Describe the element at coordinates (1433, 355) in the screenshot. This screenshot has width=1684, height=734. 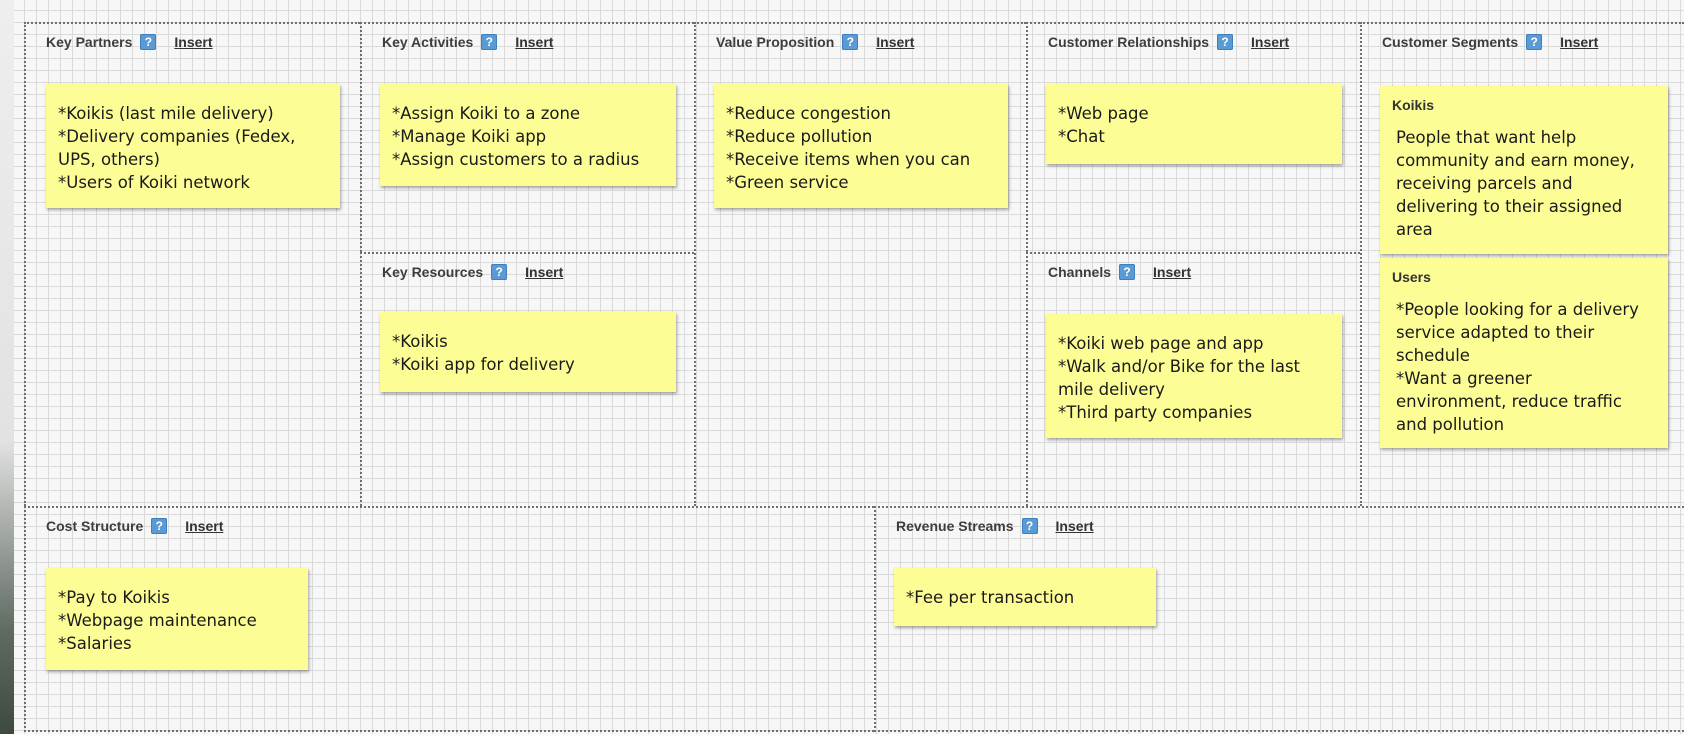
I see `note-line: schedule` at that location.